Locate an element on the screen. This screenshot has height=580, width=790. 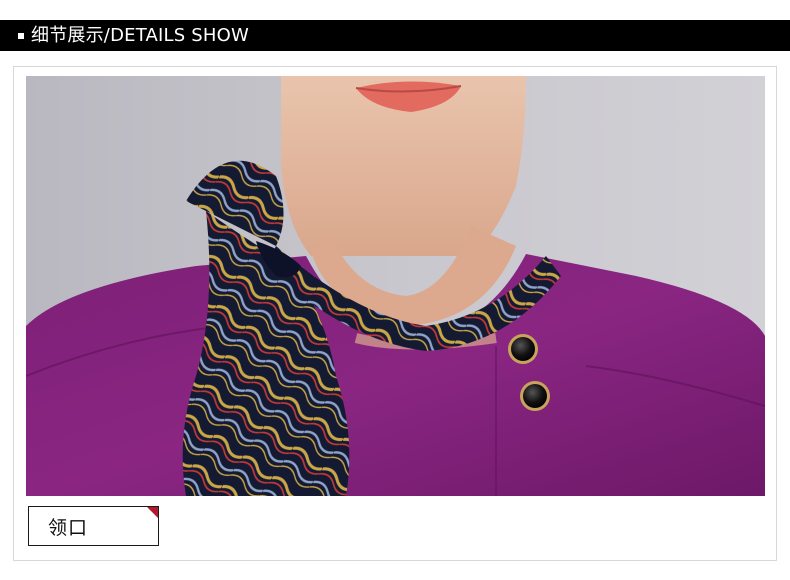
collar-label-text: 领口 is located at coordinates (68, 527).